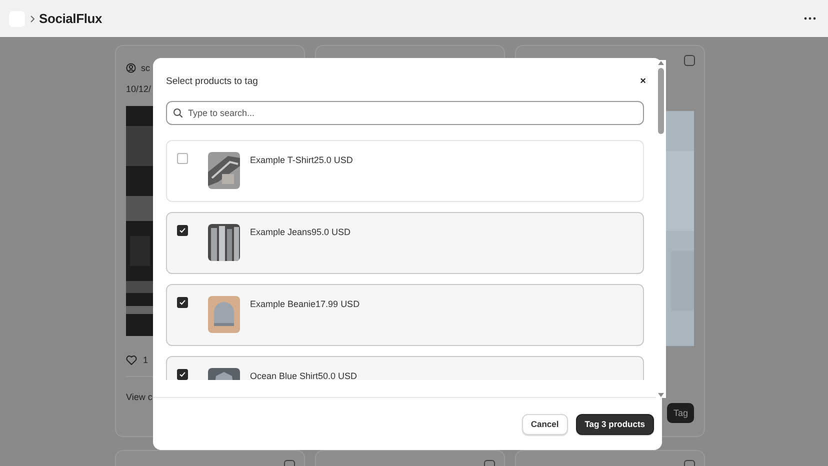 Image resolution: width=828 pixels, height=466 pixels. Describe the element at coordinates (810, 18) in the screenshot. I see `more-icon` at that location.